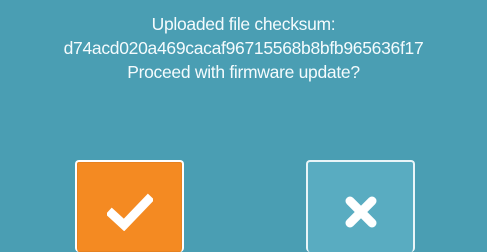 The width and height of the screenshot is (487, 252). Describe the element at coordinates (129, 212) in the screenshot. I see `checkmark-icon` at that location.